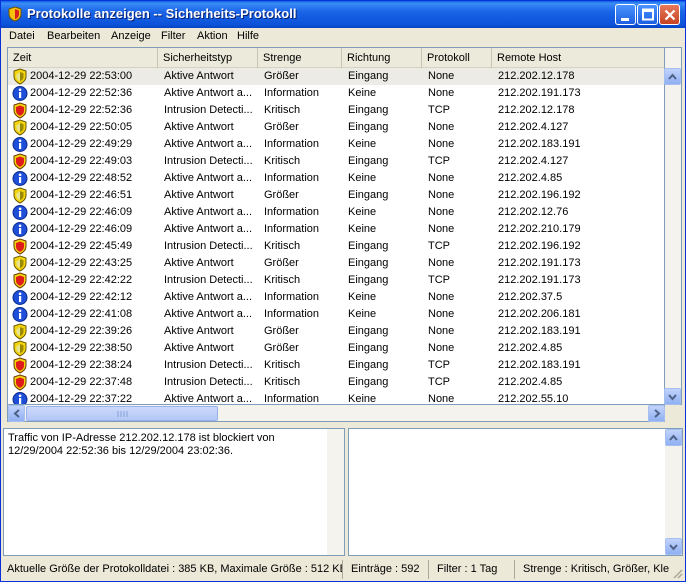 This screenshot has height=582, width=686. What do you see at coordinates (208, 58) in the screenshot?
I see `column-header-sicherheitstyp: Sicherheitstyp` at bounding box center [208, 58].